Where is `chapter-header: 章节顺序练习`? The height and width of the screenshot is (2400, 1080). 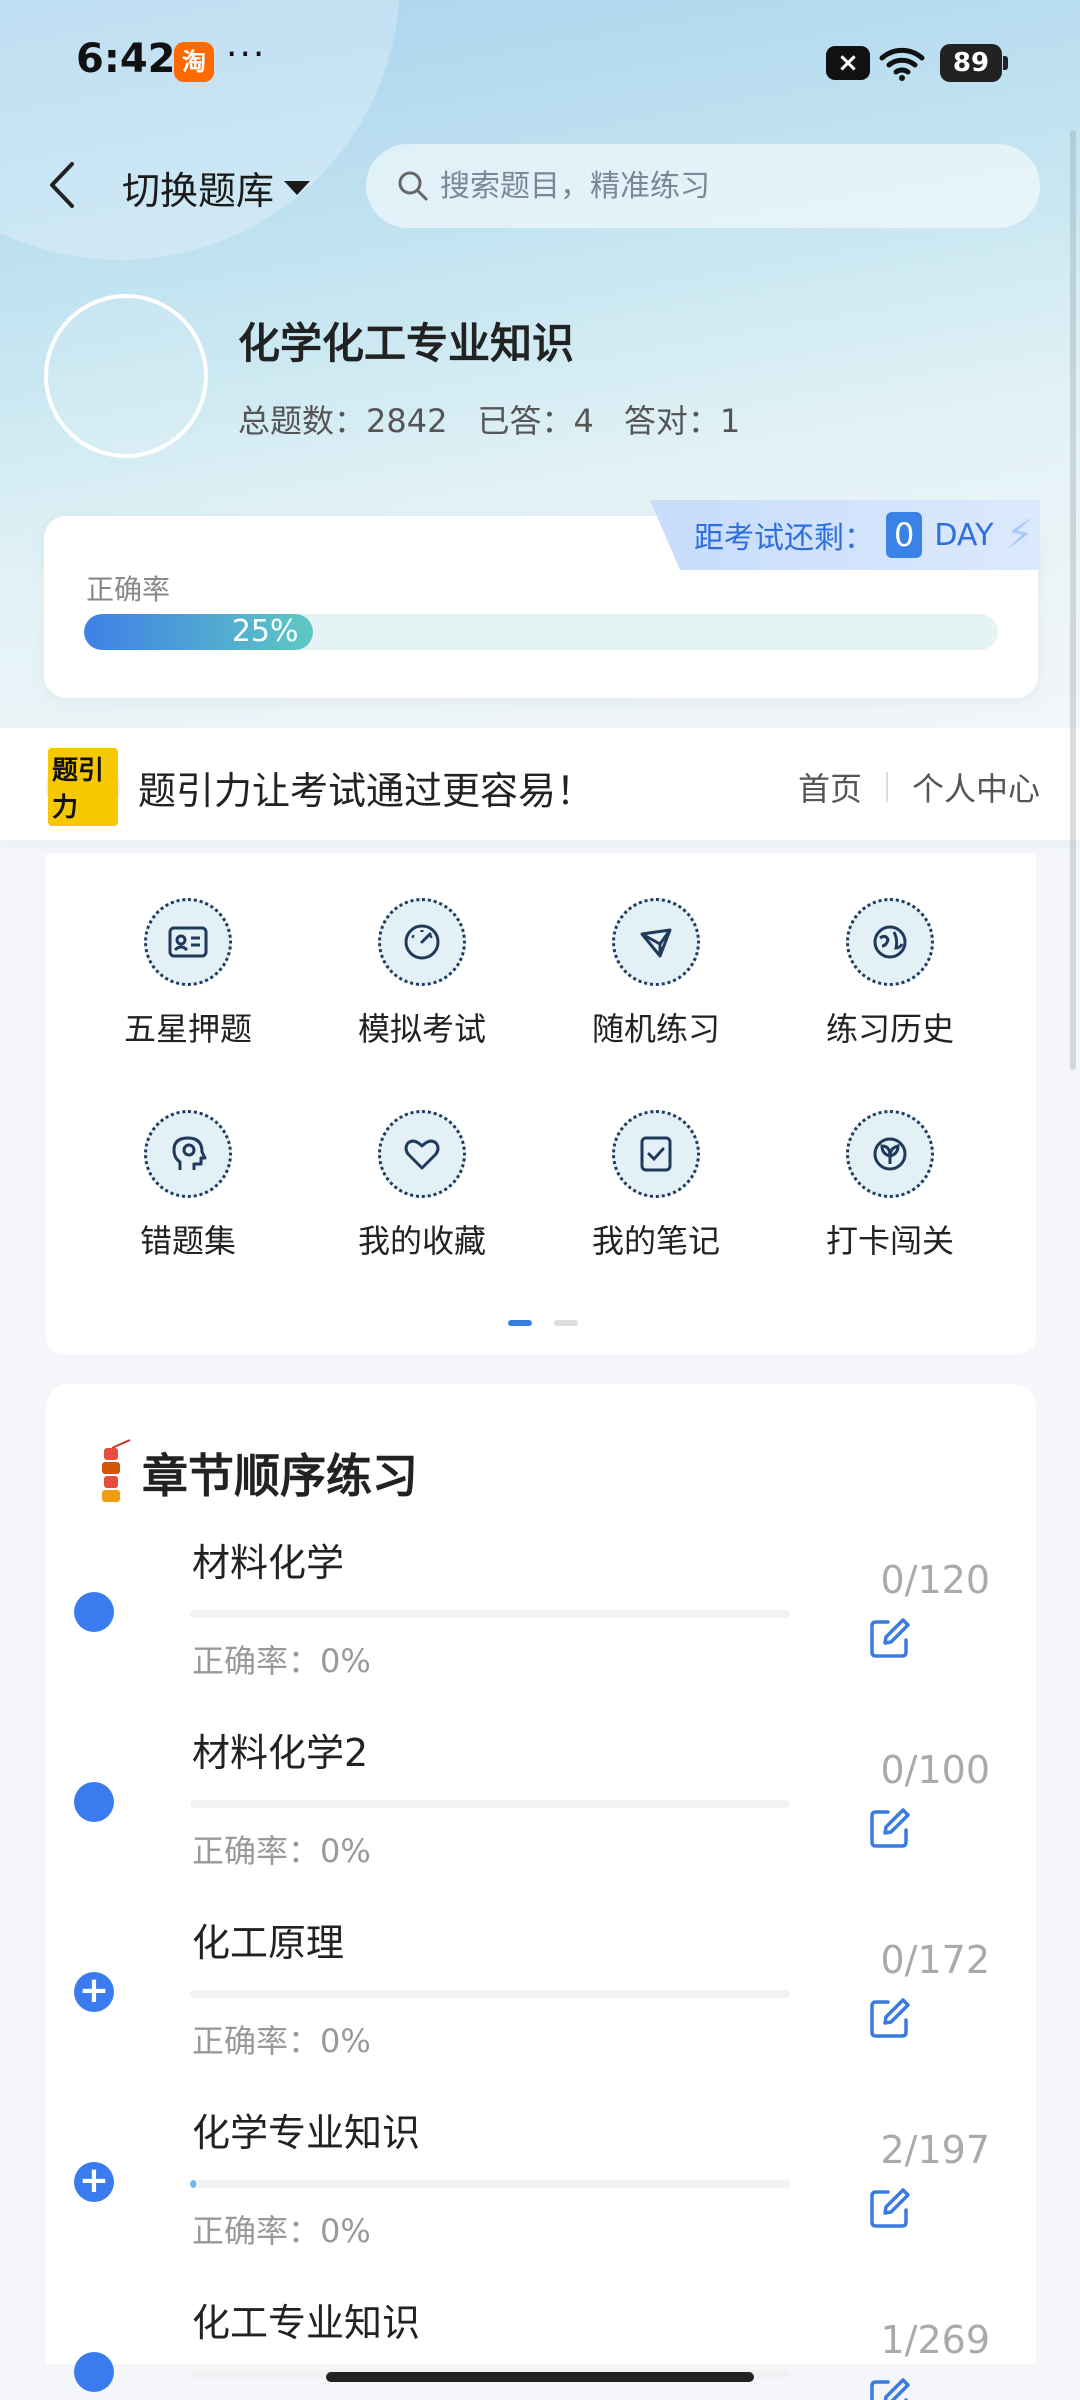 chapter-header: 章节顺序练习 is located at coordinates (254, 1473).